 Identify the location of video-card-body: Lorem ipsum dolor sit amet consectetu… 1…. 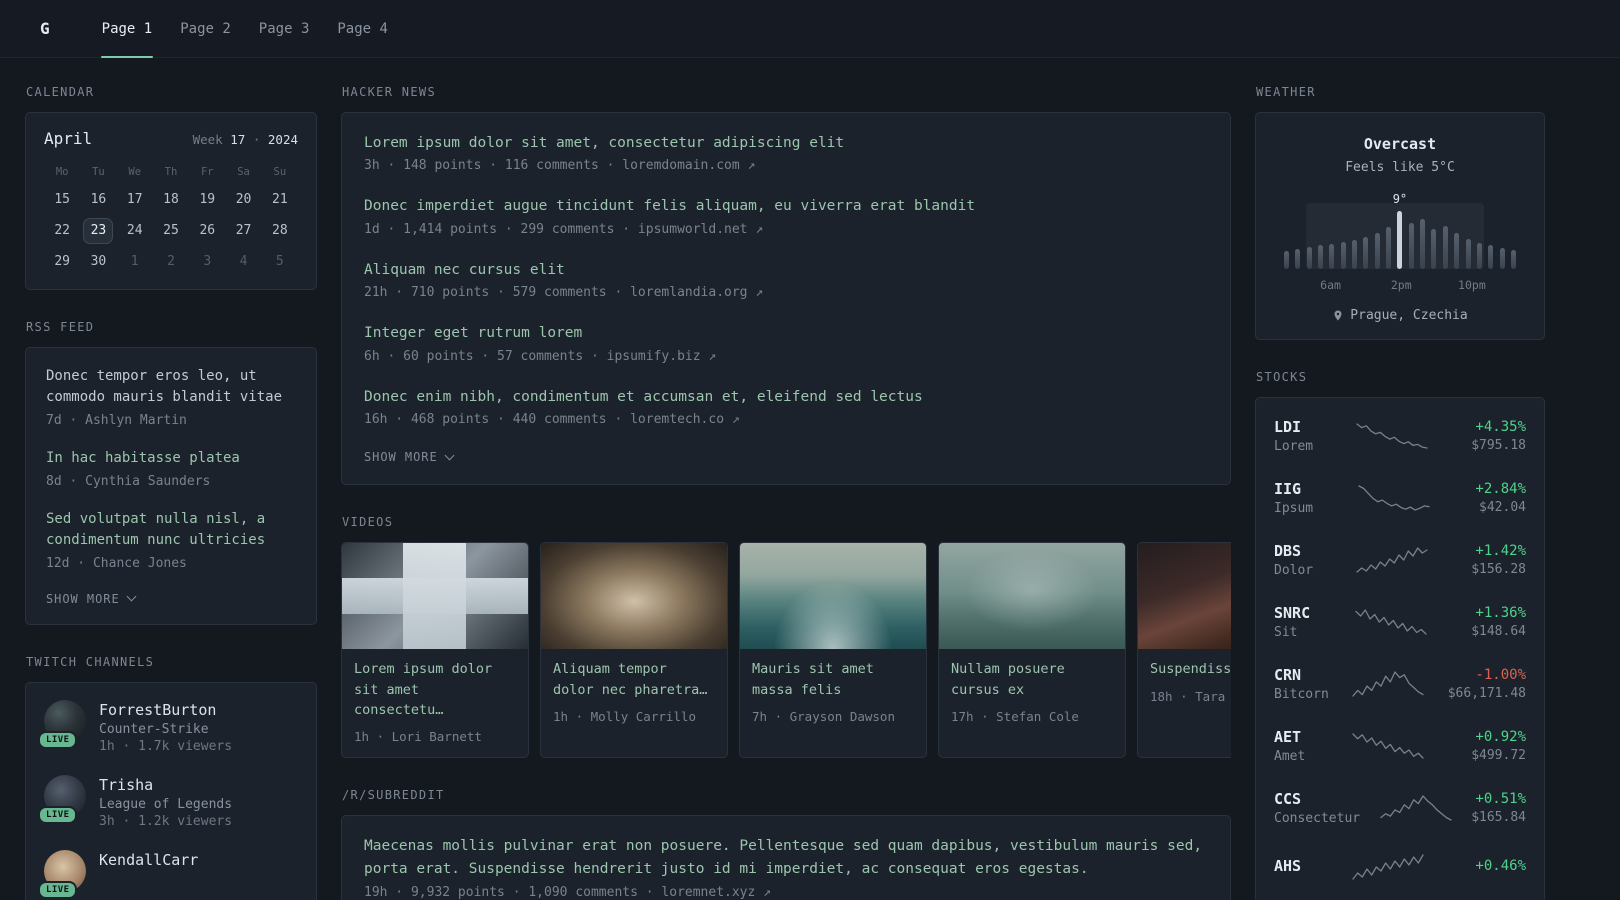
(435, 703).